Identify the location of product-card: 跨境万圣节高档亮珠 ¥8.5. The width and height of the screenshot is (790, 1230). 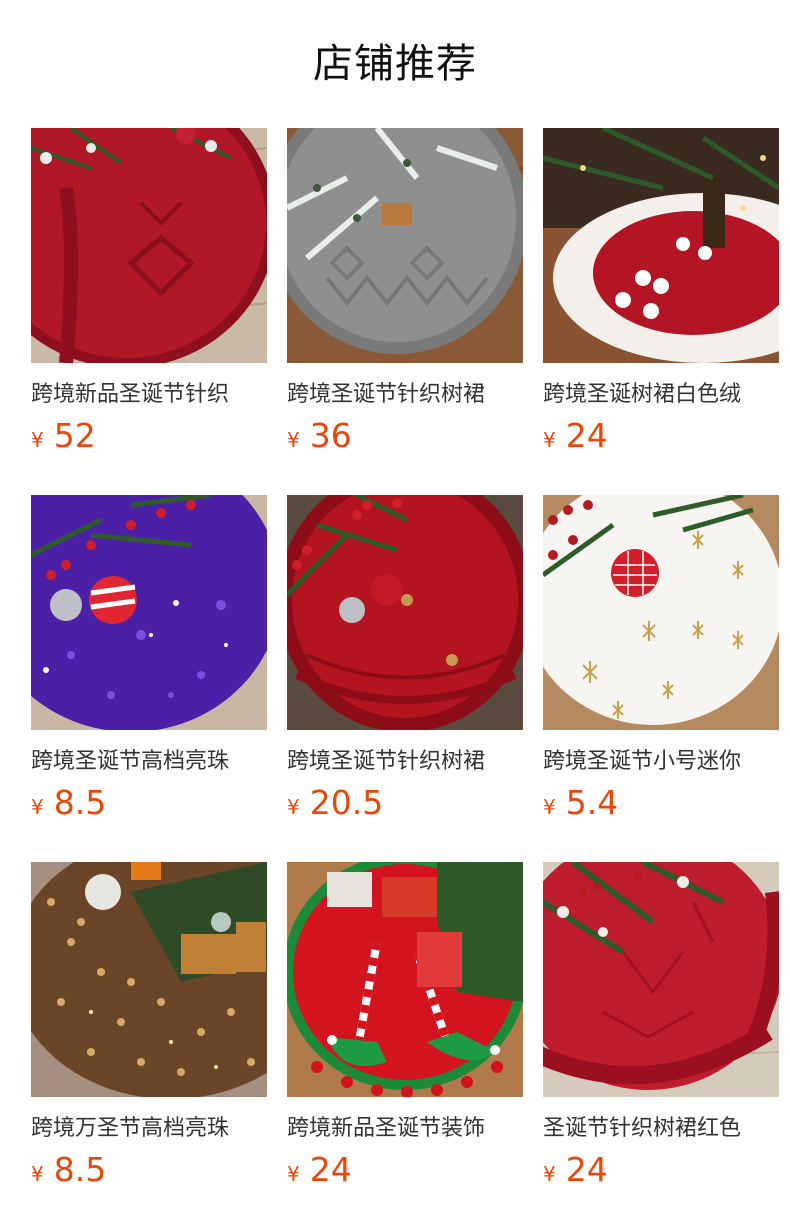
(149, 1045).